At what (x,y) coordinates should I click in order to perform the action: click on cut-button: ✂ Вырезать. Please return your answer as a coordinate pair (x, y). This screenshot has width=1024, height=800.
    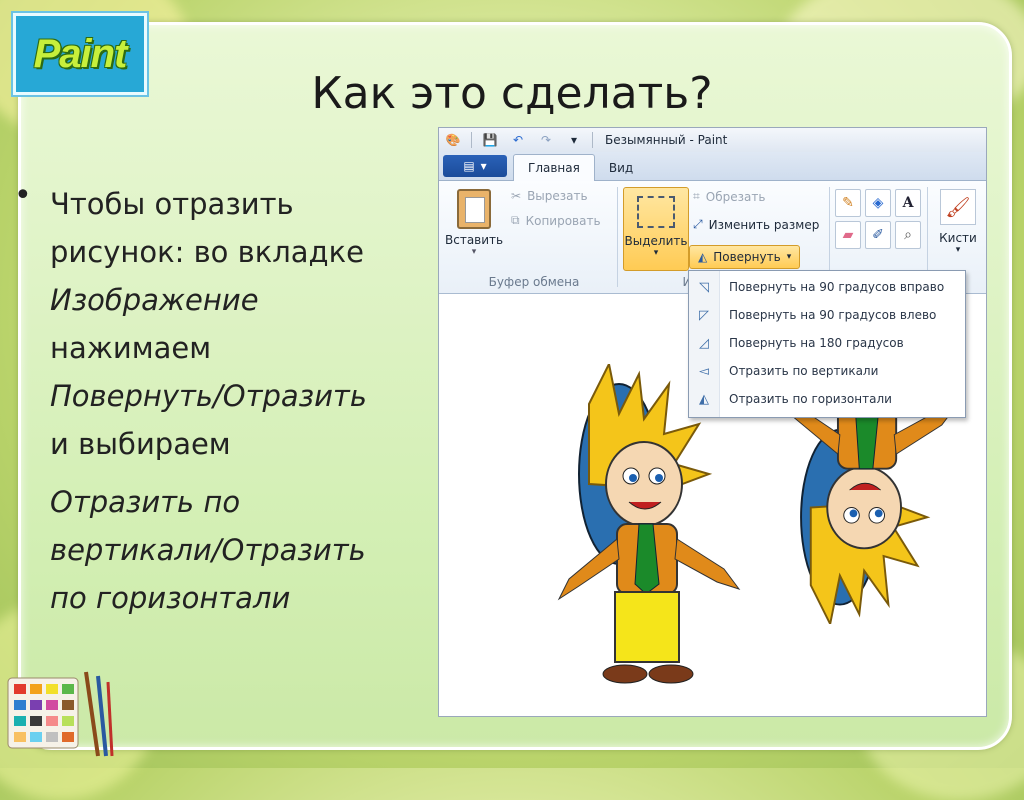
    Looking at the image, I should click on (549, 196).